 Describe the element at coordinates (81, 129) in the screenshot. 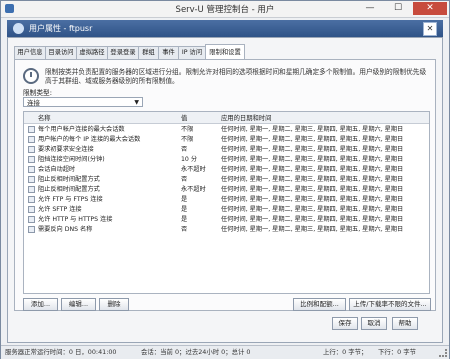

I see `limit-name-cell: 每个用户帐户连接的最大会话数` at that location.